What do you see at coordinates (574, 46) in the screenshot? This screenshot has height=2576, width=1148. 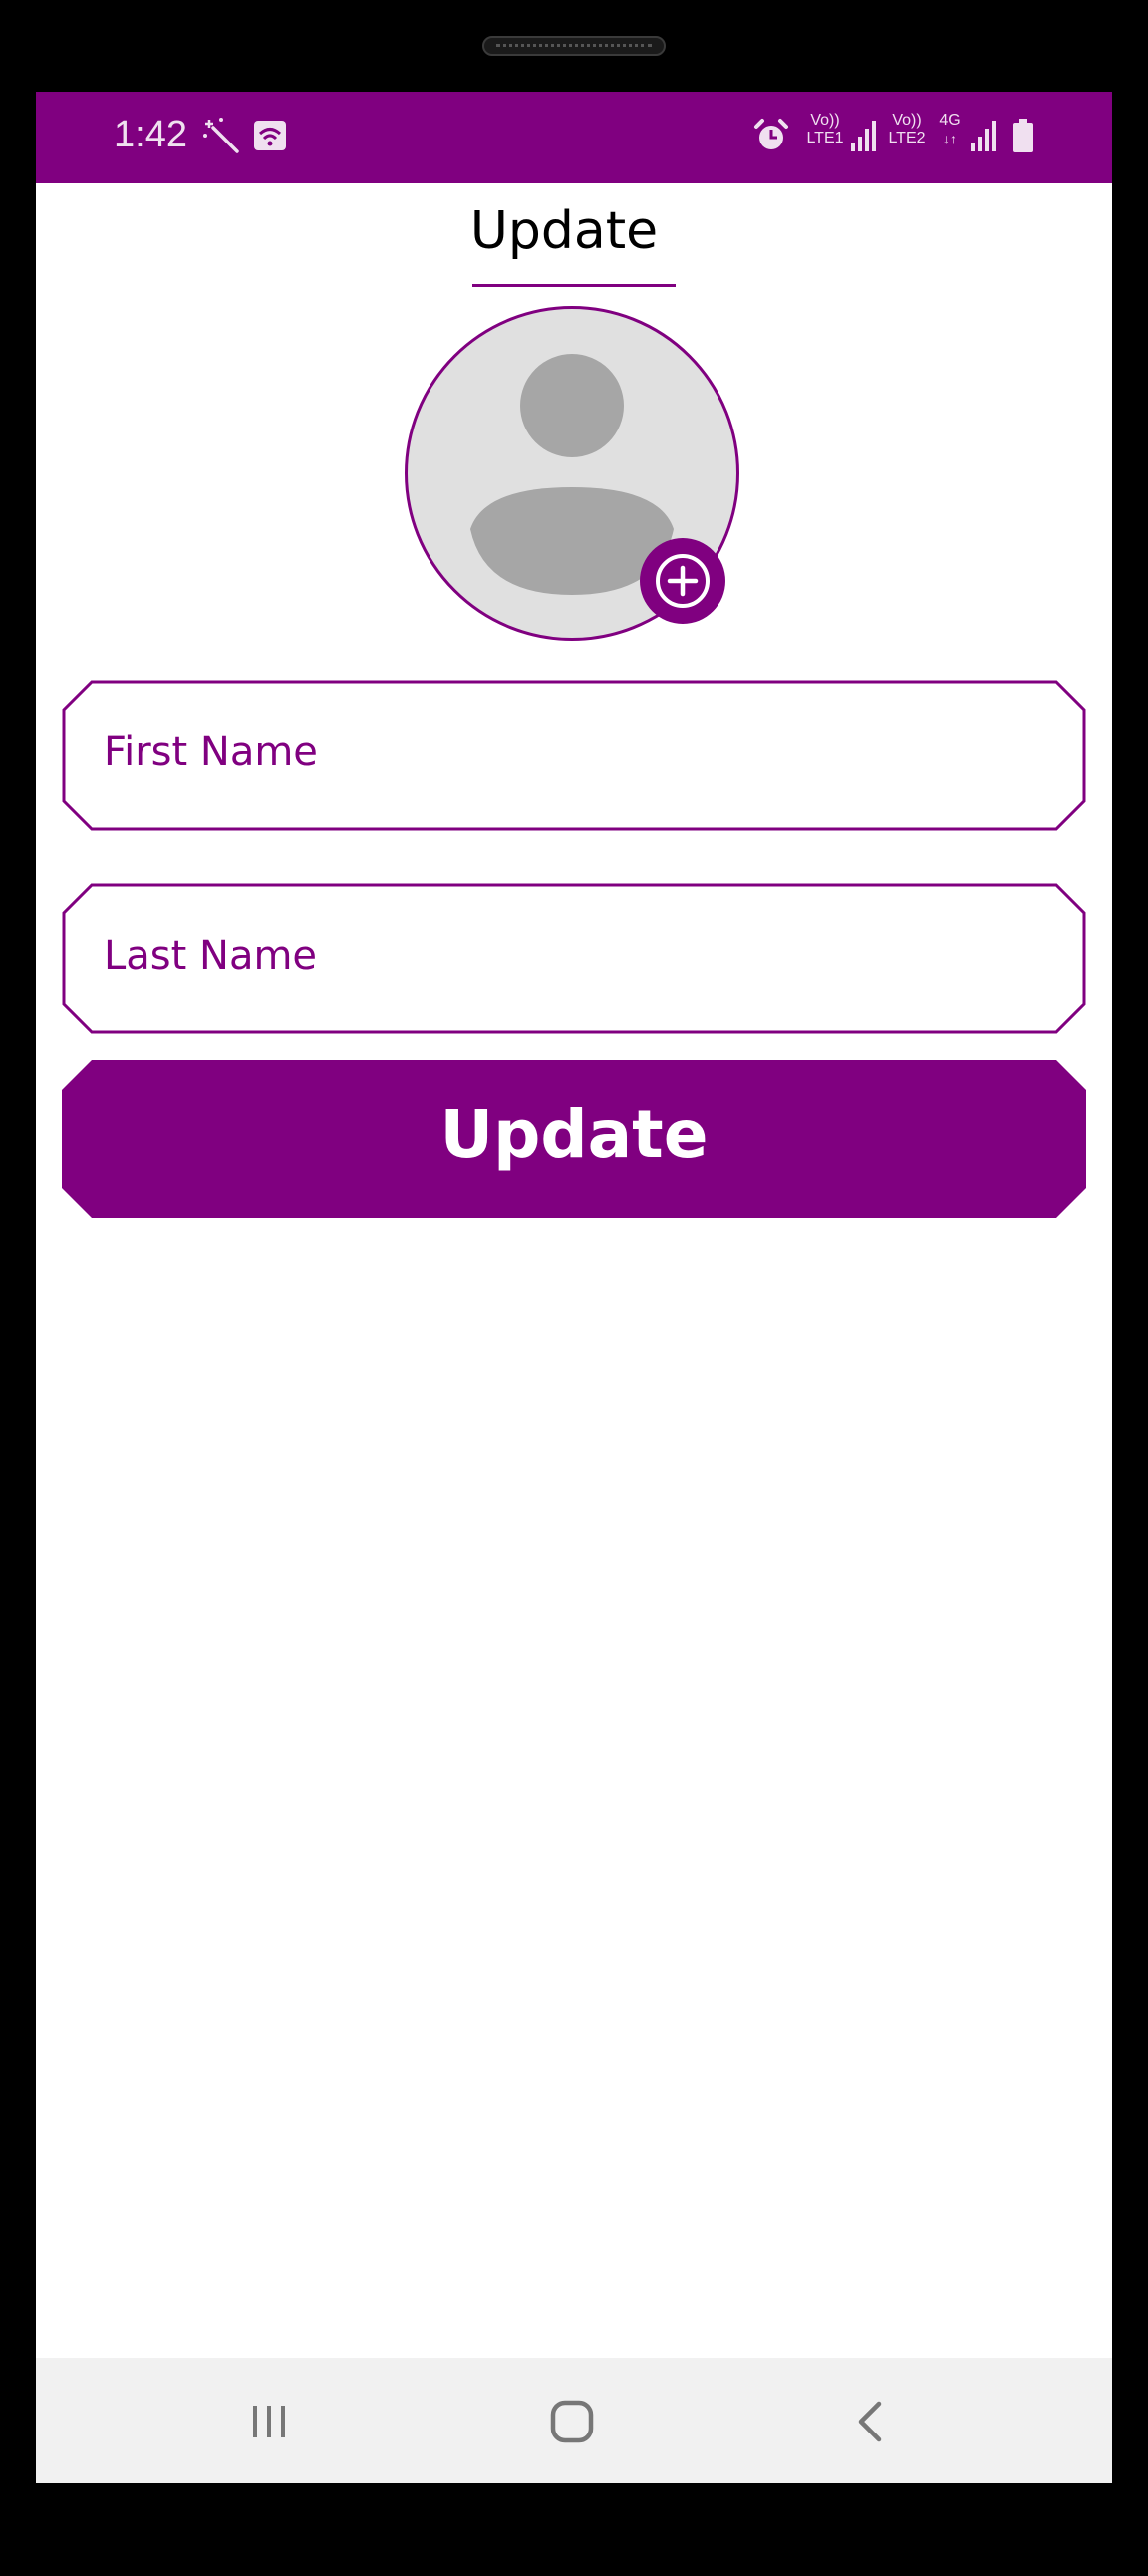 I see `speaker-grille` at bounding box center [574, 46].